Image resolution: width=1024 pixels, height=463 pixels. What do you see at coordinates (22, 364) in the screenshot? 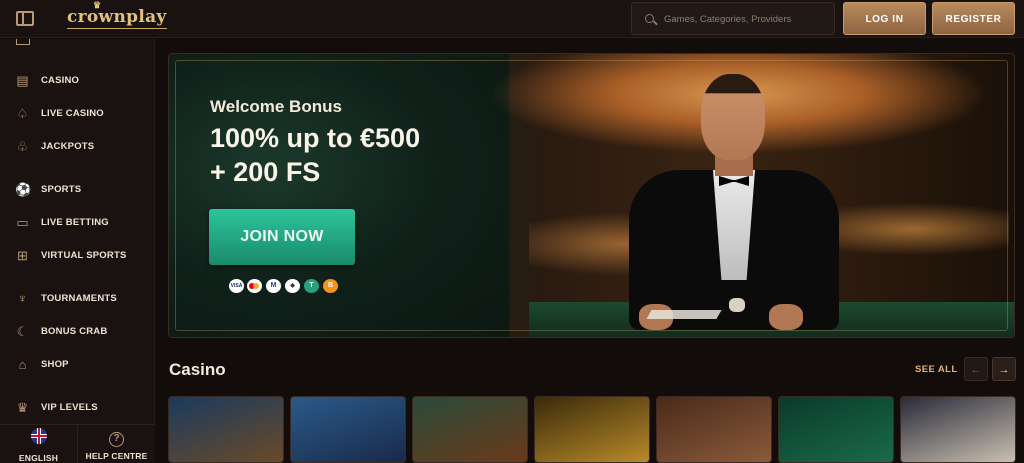
I see `shop-icon: ⌂` at bounding box center [22, 364].